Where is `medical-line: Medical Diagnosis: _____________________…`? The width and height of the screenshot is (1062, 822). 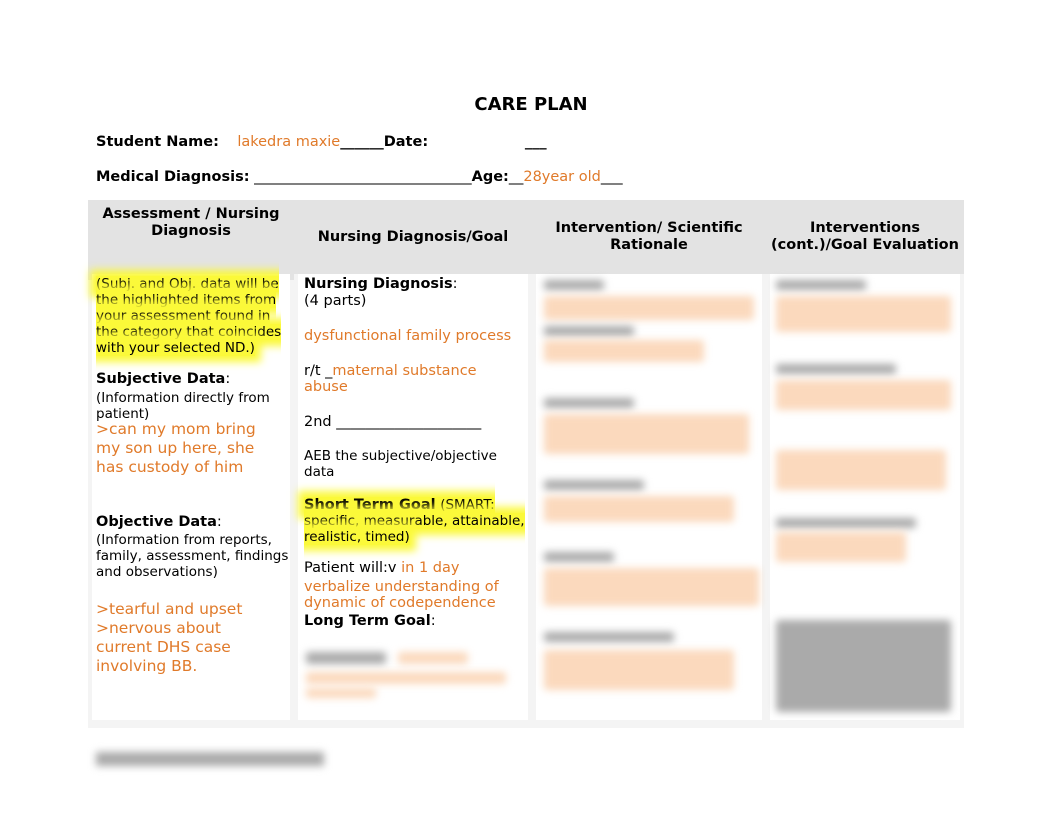 medical-line: Medical Diagnosis: _____________________… is located at coordinates (359, 177).